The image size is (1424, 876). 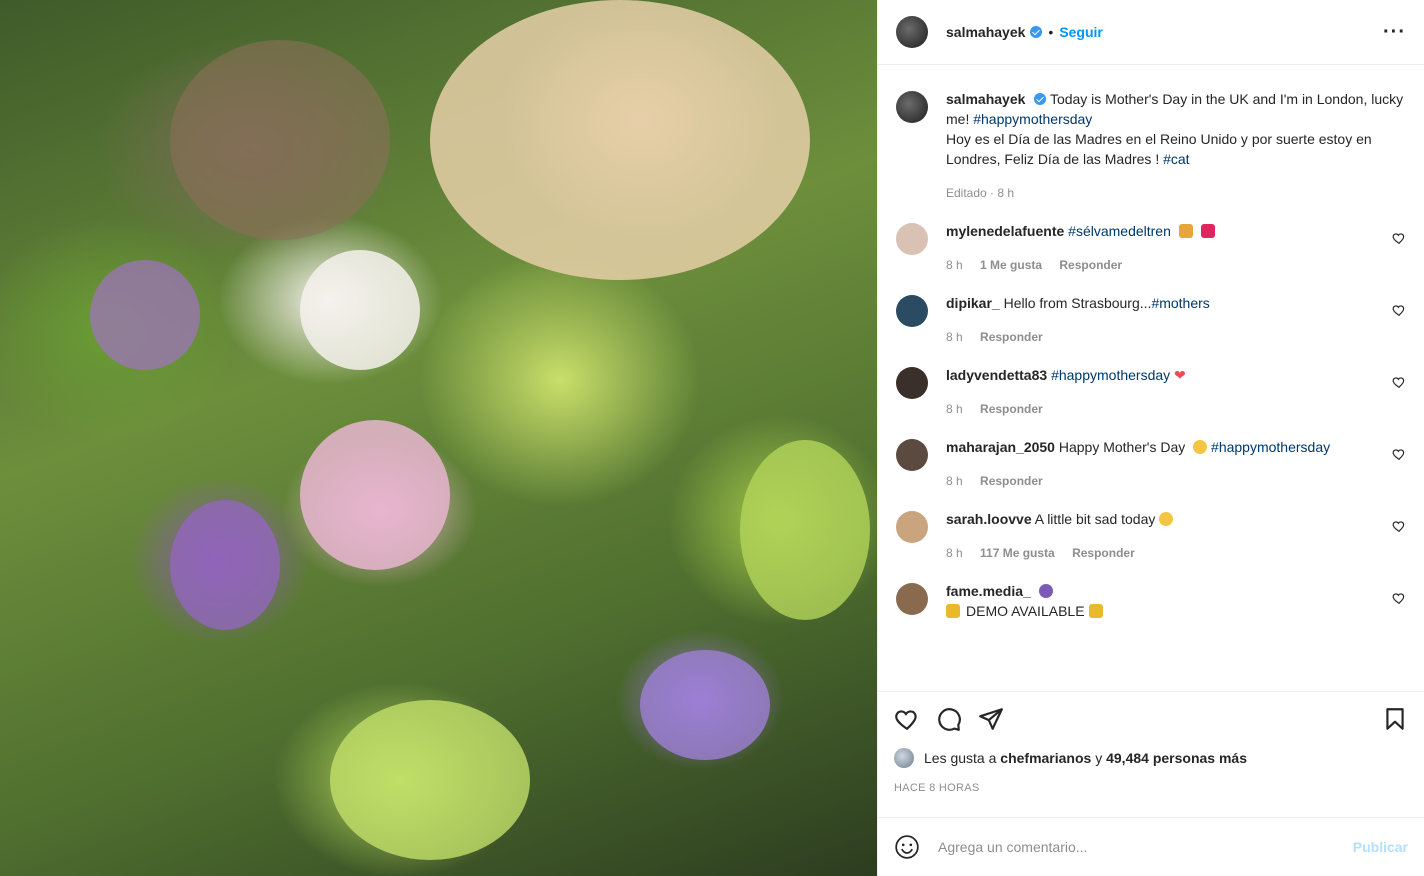 I want to click on sos-emoji-icon, so click(x=1207, y=231).